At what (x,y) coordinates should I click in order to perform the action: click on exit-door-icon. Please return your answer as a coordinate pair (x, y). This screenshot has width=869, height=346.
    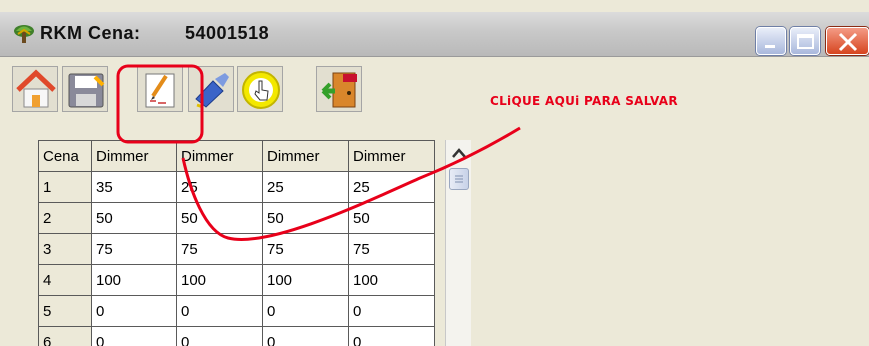
    Looking at the image, I should click on (339, 90).